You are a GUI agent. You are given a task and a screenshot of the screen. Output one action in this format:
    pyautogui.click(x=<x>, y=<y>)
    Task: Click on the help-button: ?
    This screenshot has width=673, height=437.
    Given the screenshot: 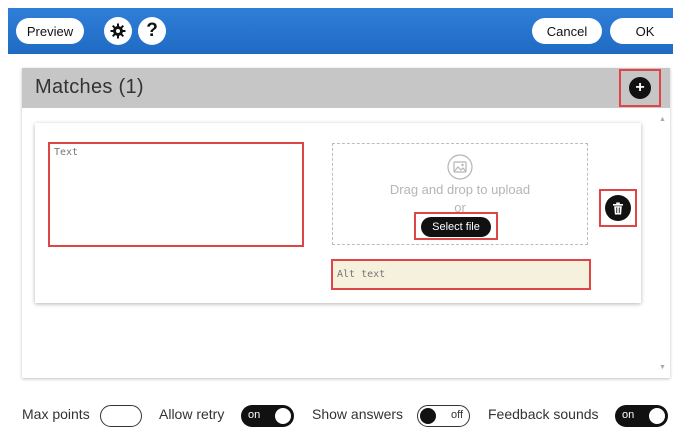 What is the action you would take?
    pyautogui.click(x=152, y=31)
    